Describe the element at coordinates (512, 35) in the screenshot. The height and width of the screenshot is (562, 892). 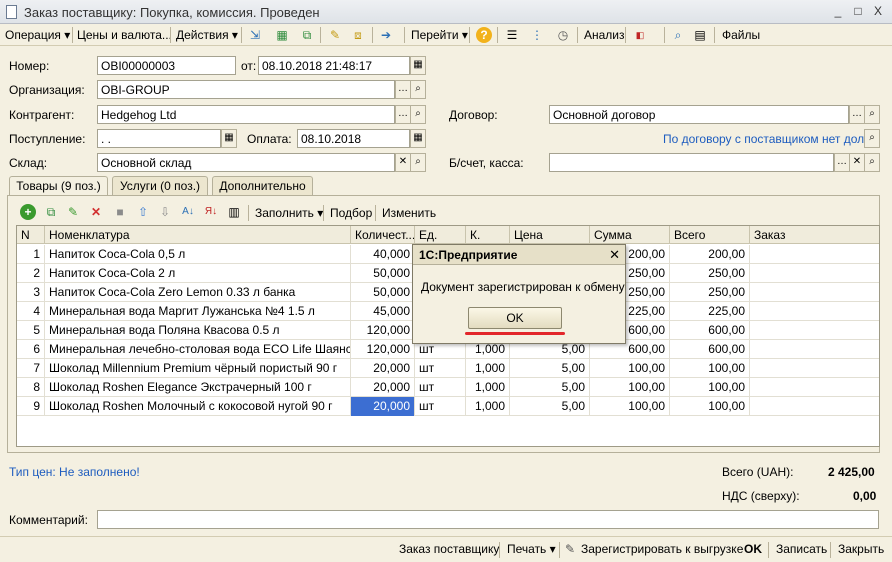
I see `list-view-icon: ☰` at that location.